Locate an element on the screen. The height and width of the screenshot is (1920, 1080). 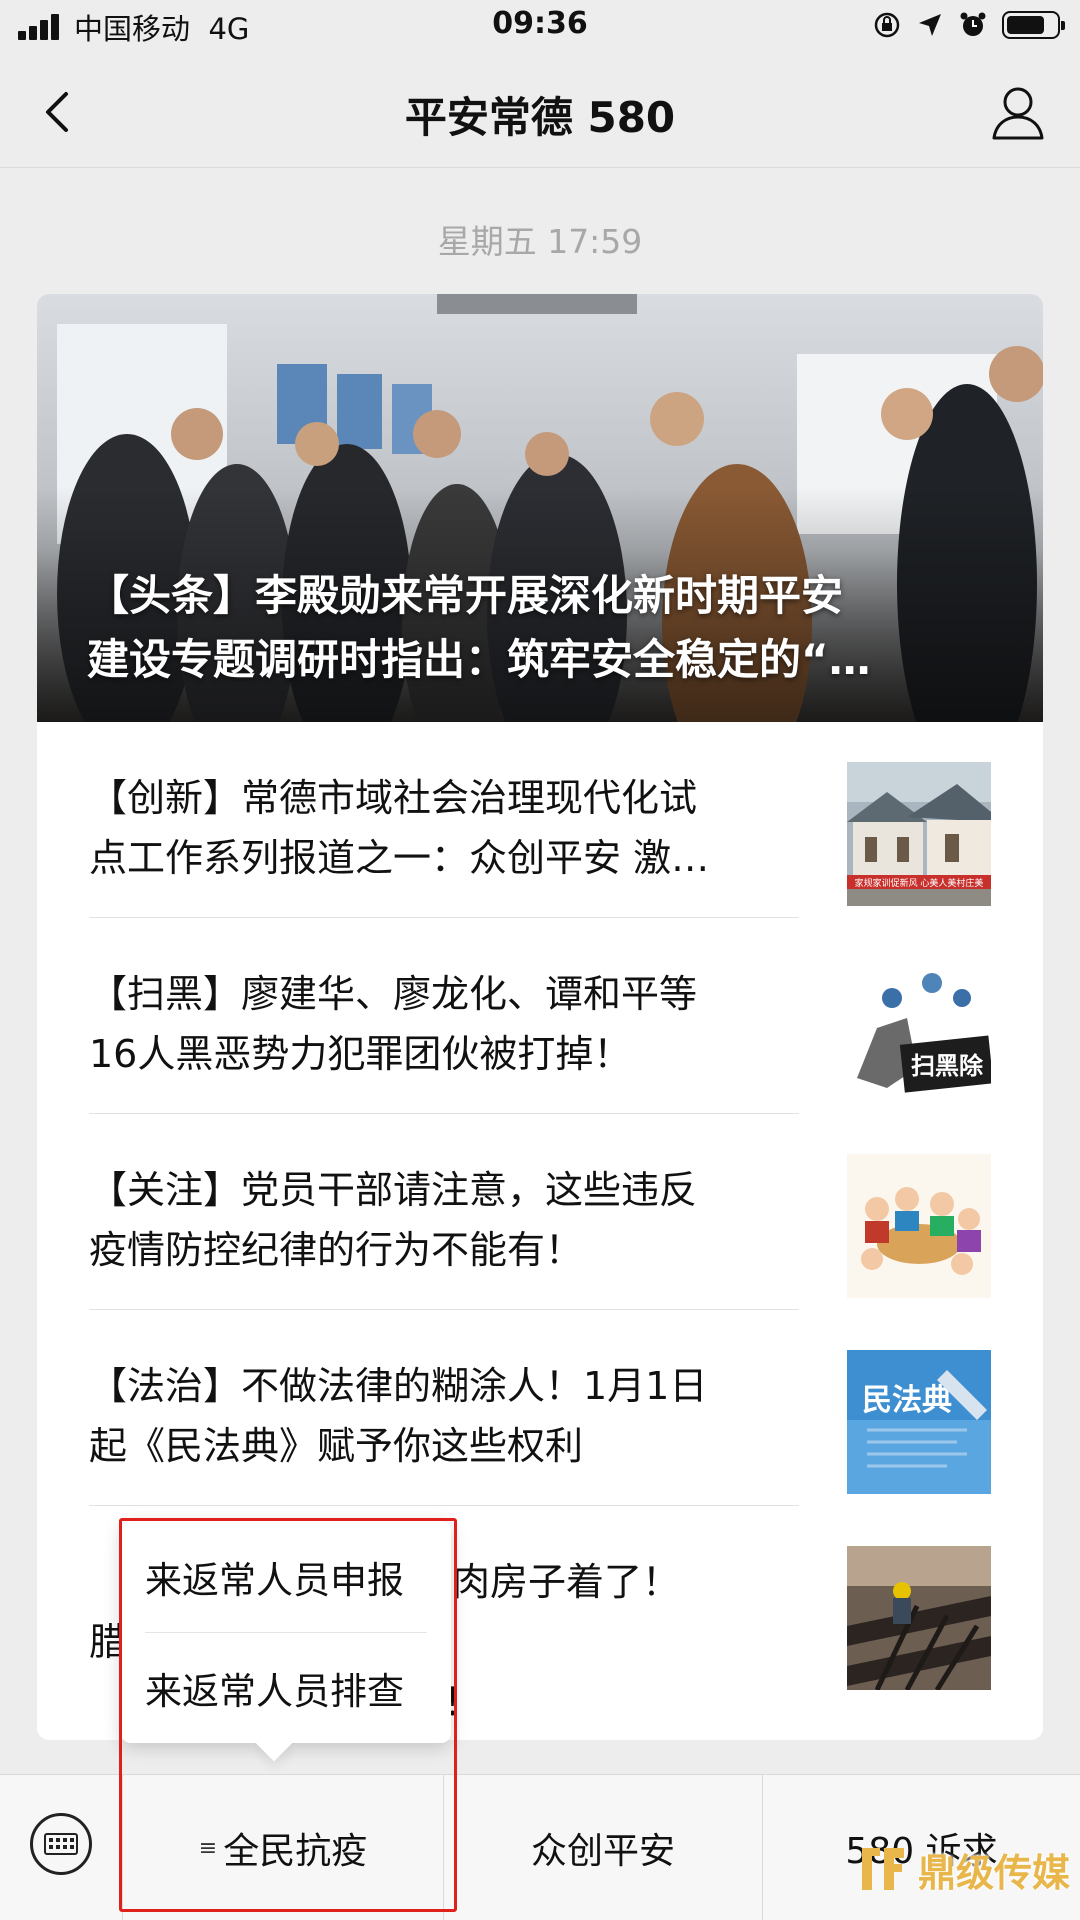
status-icons is located at coordinates (968, 25).